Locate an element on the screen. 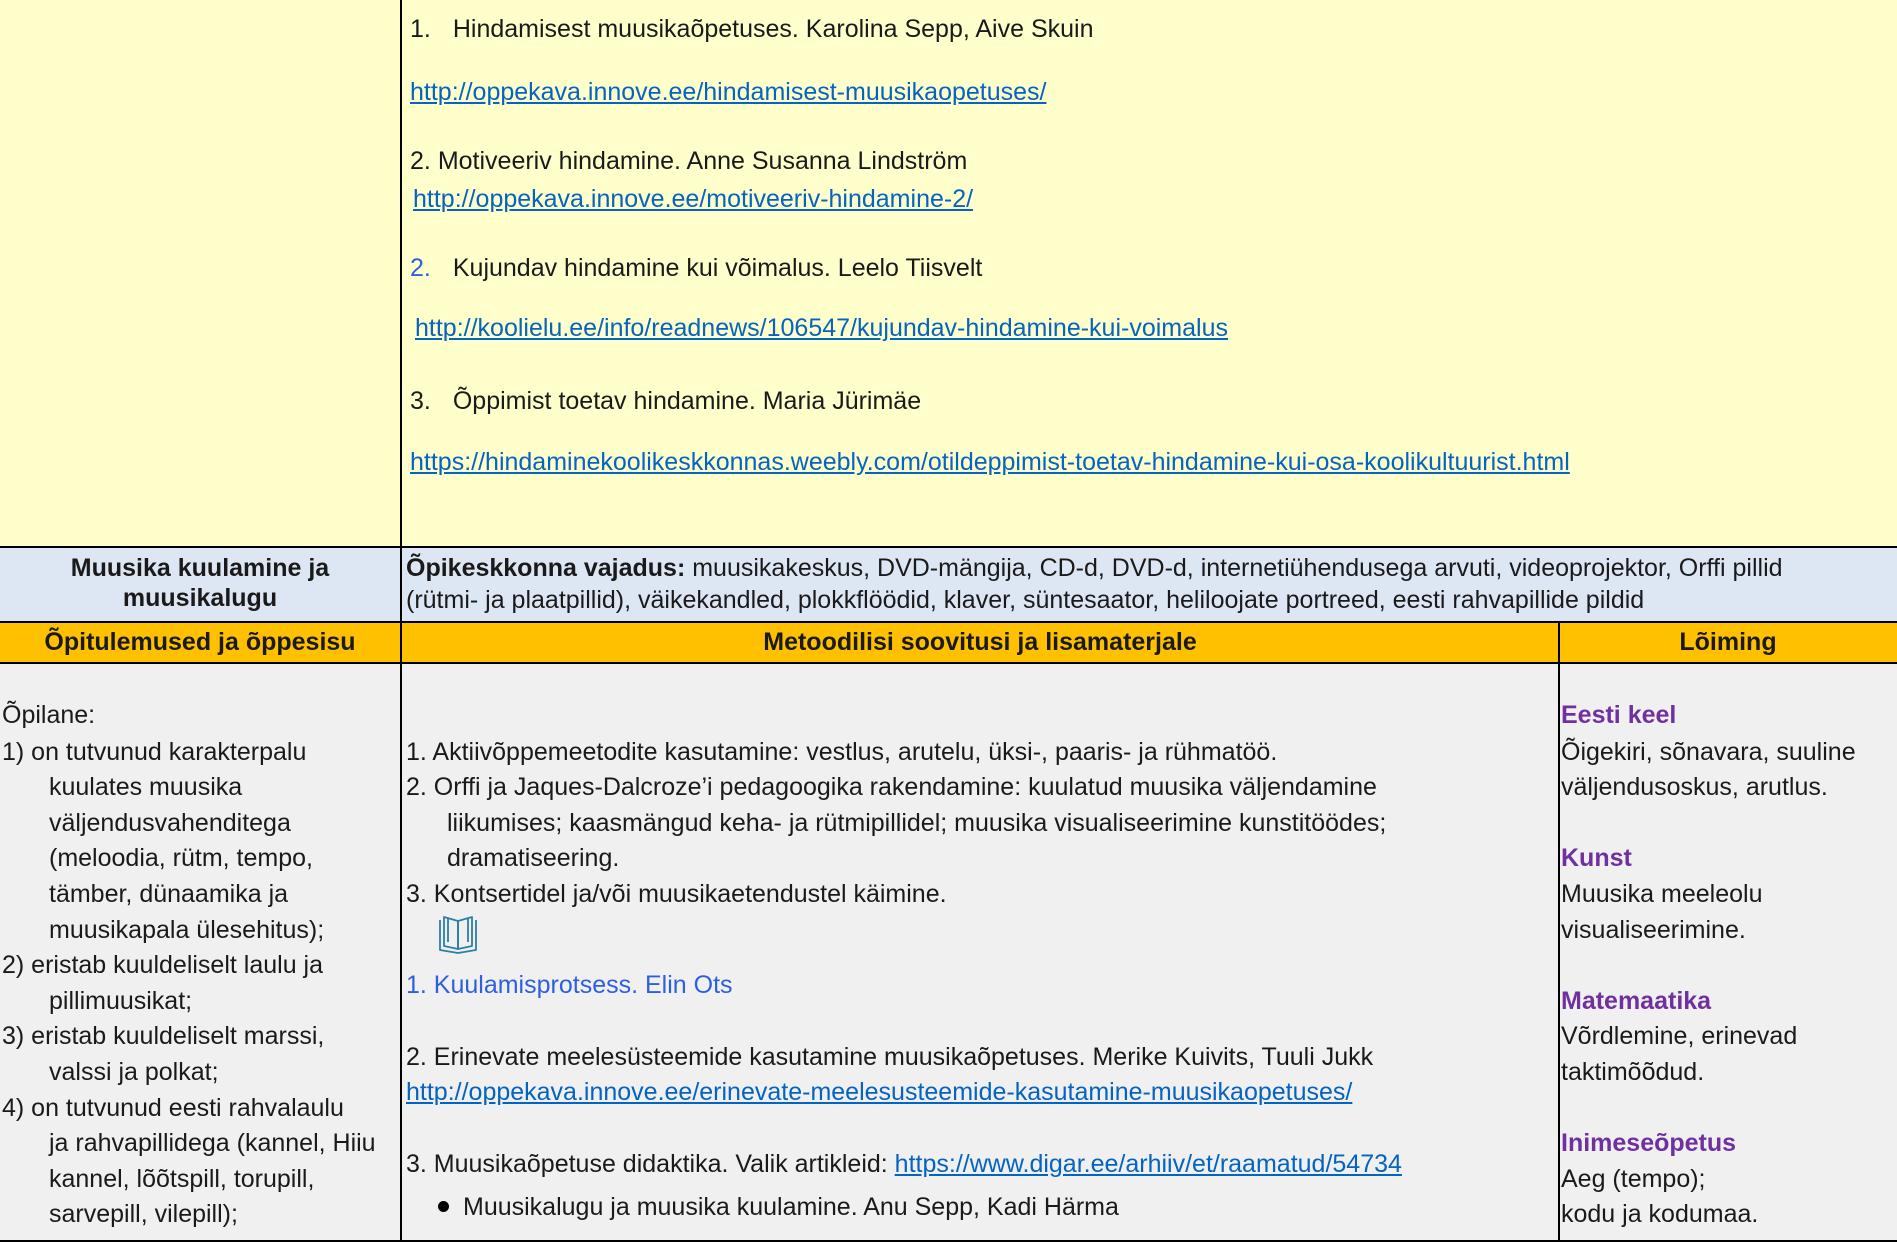  integration-text: Muusika meeleolu is located at coordinates (1662, 894).